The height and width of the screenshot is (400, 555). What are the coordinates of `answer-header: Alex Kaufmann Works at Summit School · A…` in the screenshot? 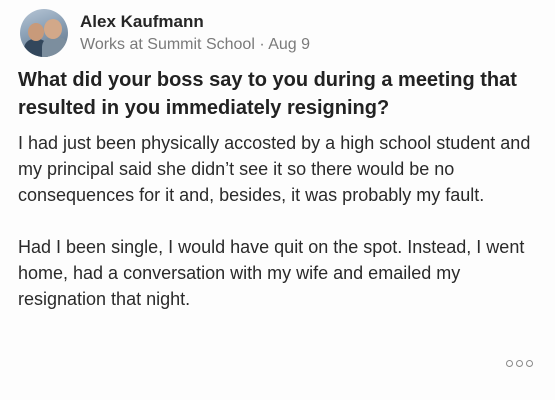 It's located at (165, 33).